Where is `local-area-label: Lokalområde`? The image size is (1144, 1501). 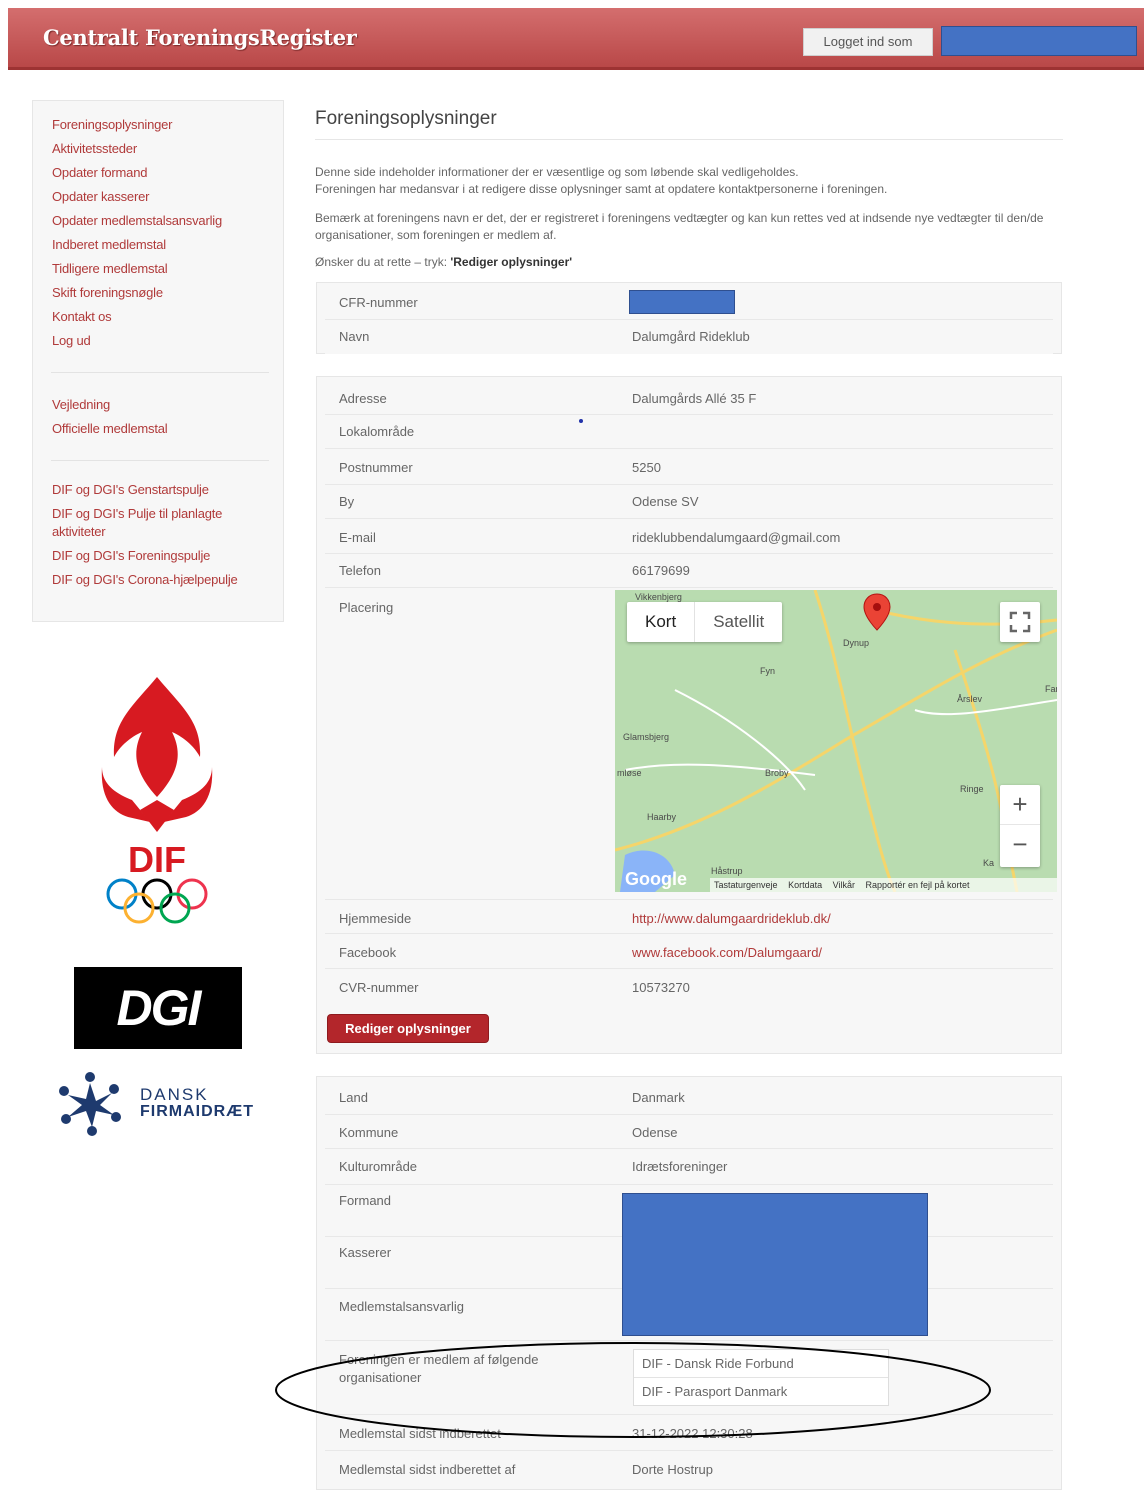
local-area-label: Lokalområde is located at coordinates (377, 431).